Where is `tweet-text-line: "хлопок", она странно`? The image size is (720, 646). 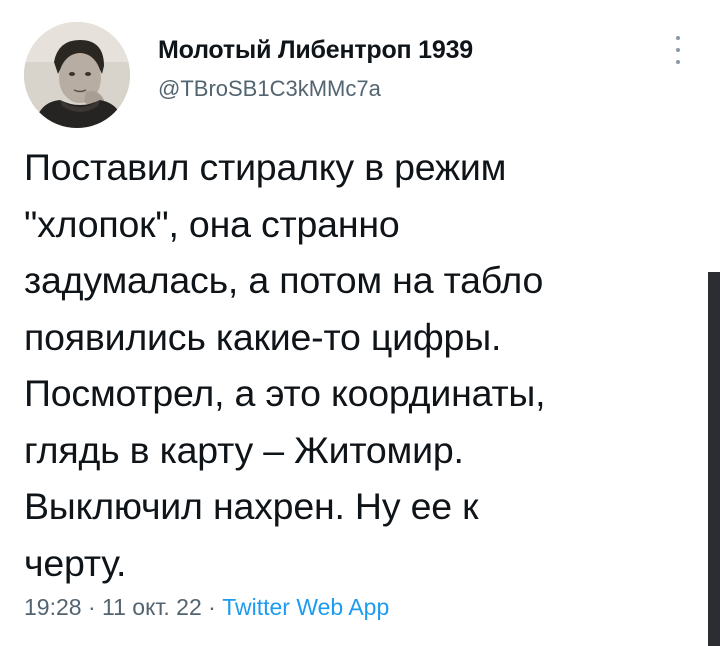 tweet-text-line: "хлопок", она странно is located at coordinates (212, 223).